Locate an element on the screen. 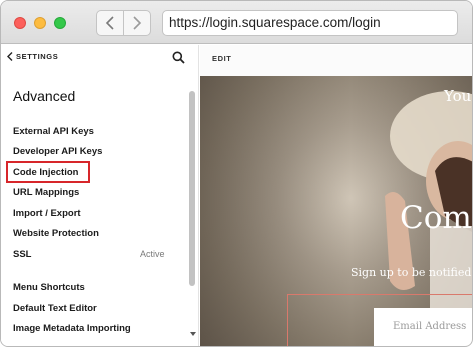 The width and height of the screenshot is (473, 347). title-bar: https://login.squarespace.com/login is located at coordinates (236, 22).